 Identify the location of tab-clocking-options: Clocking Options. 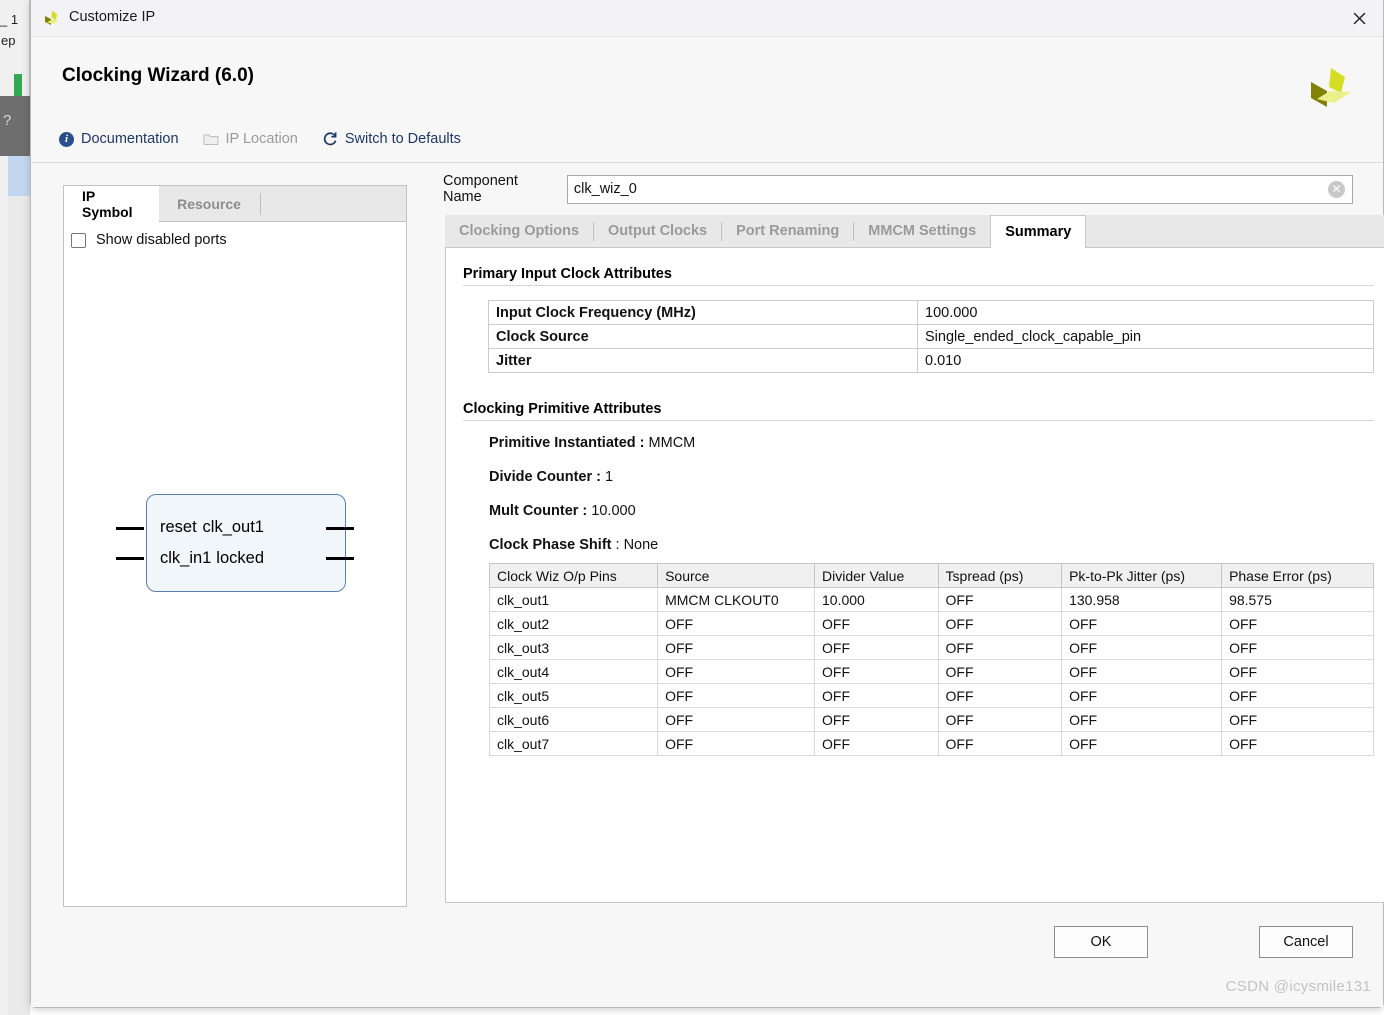
(519, 231).